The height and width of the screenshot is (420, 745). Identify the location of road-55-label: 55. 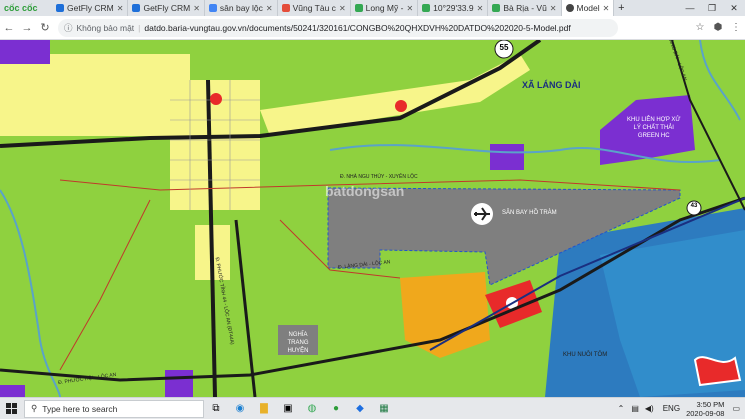
(504, 47).